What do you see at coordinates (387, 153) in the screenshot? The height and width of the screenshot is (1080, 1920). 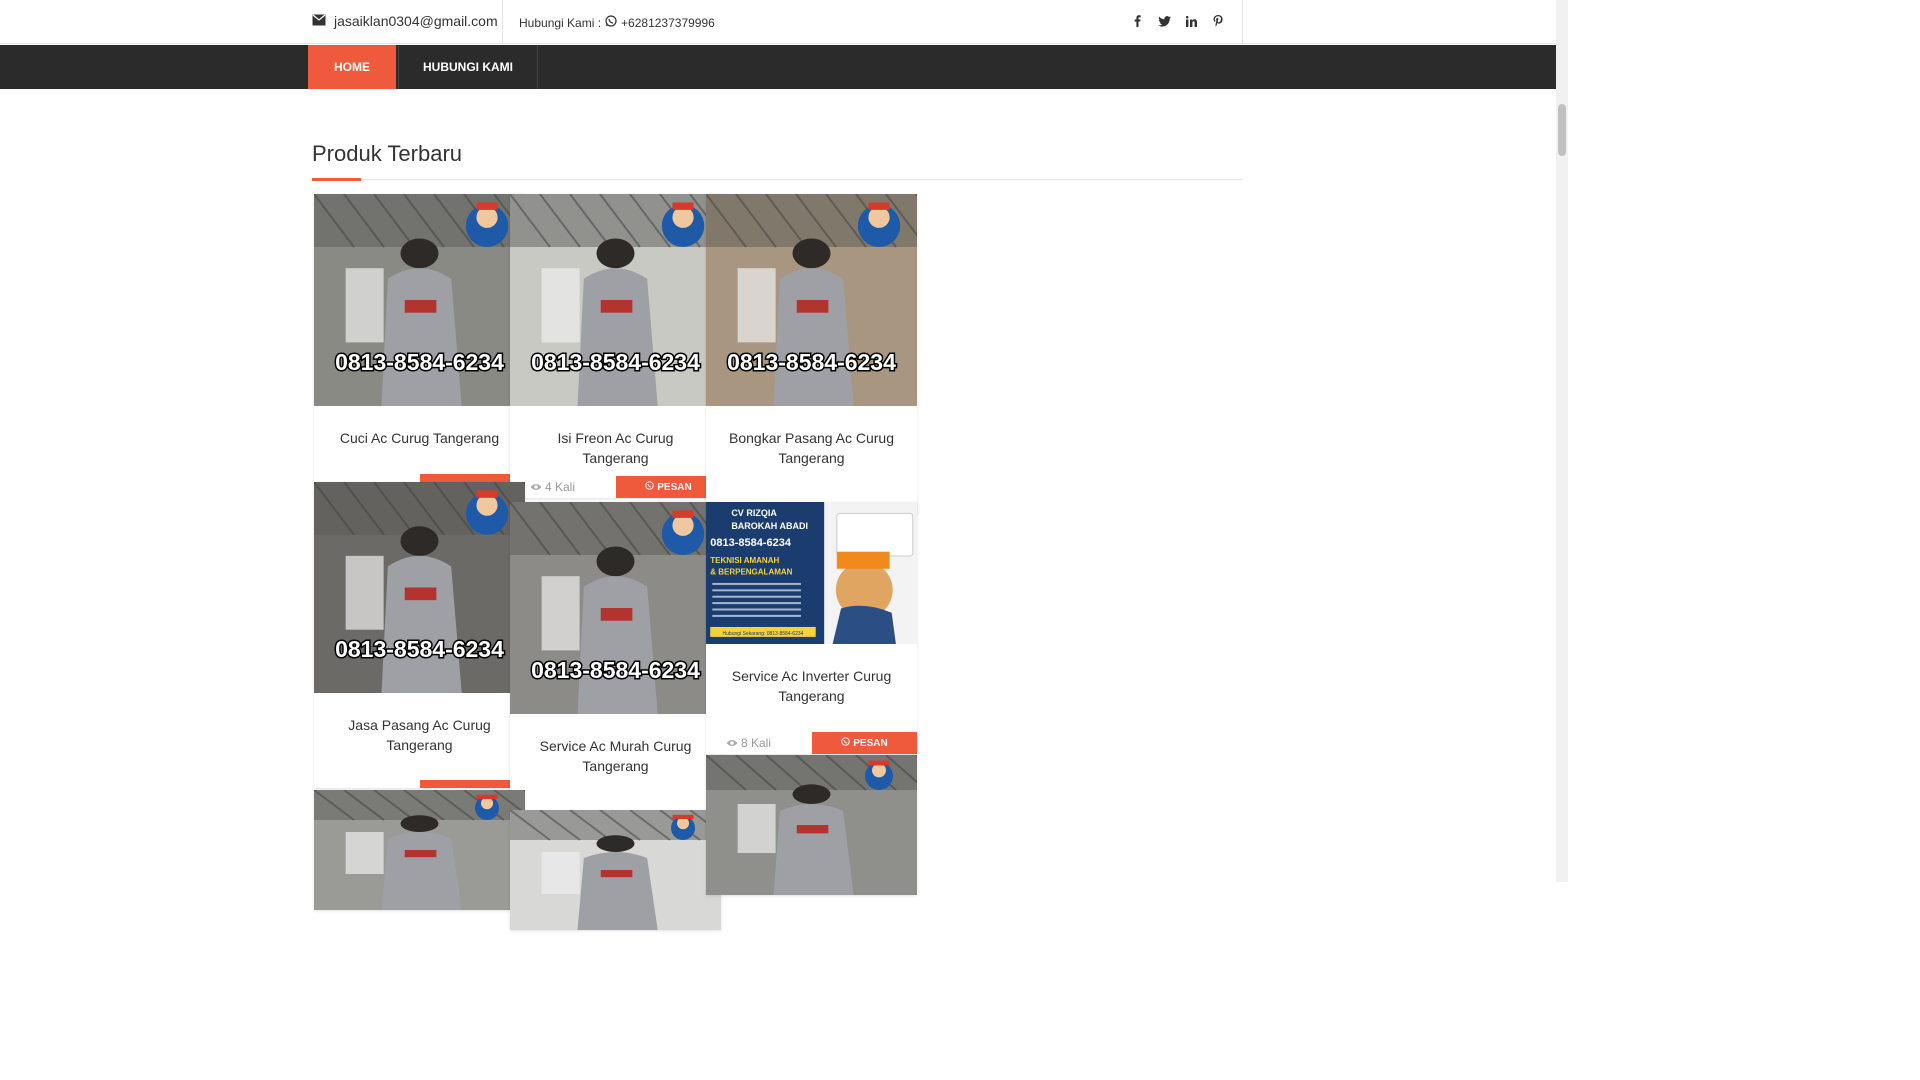 I see `section-title: Produk Terbaru` at bounding box center [387, 153].